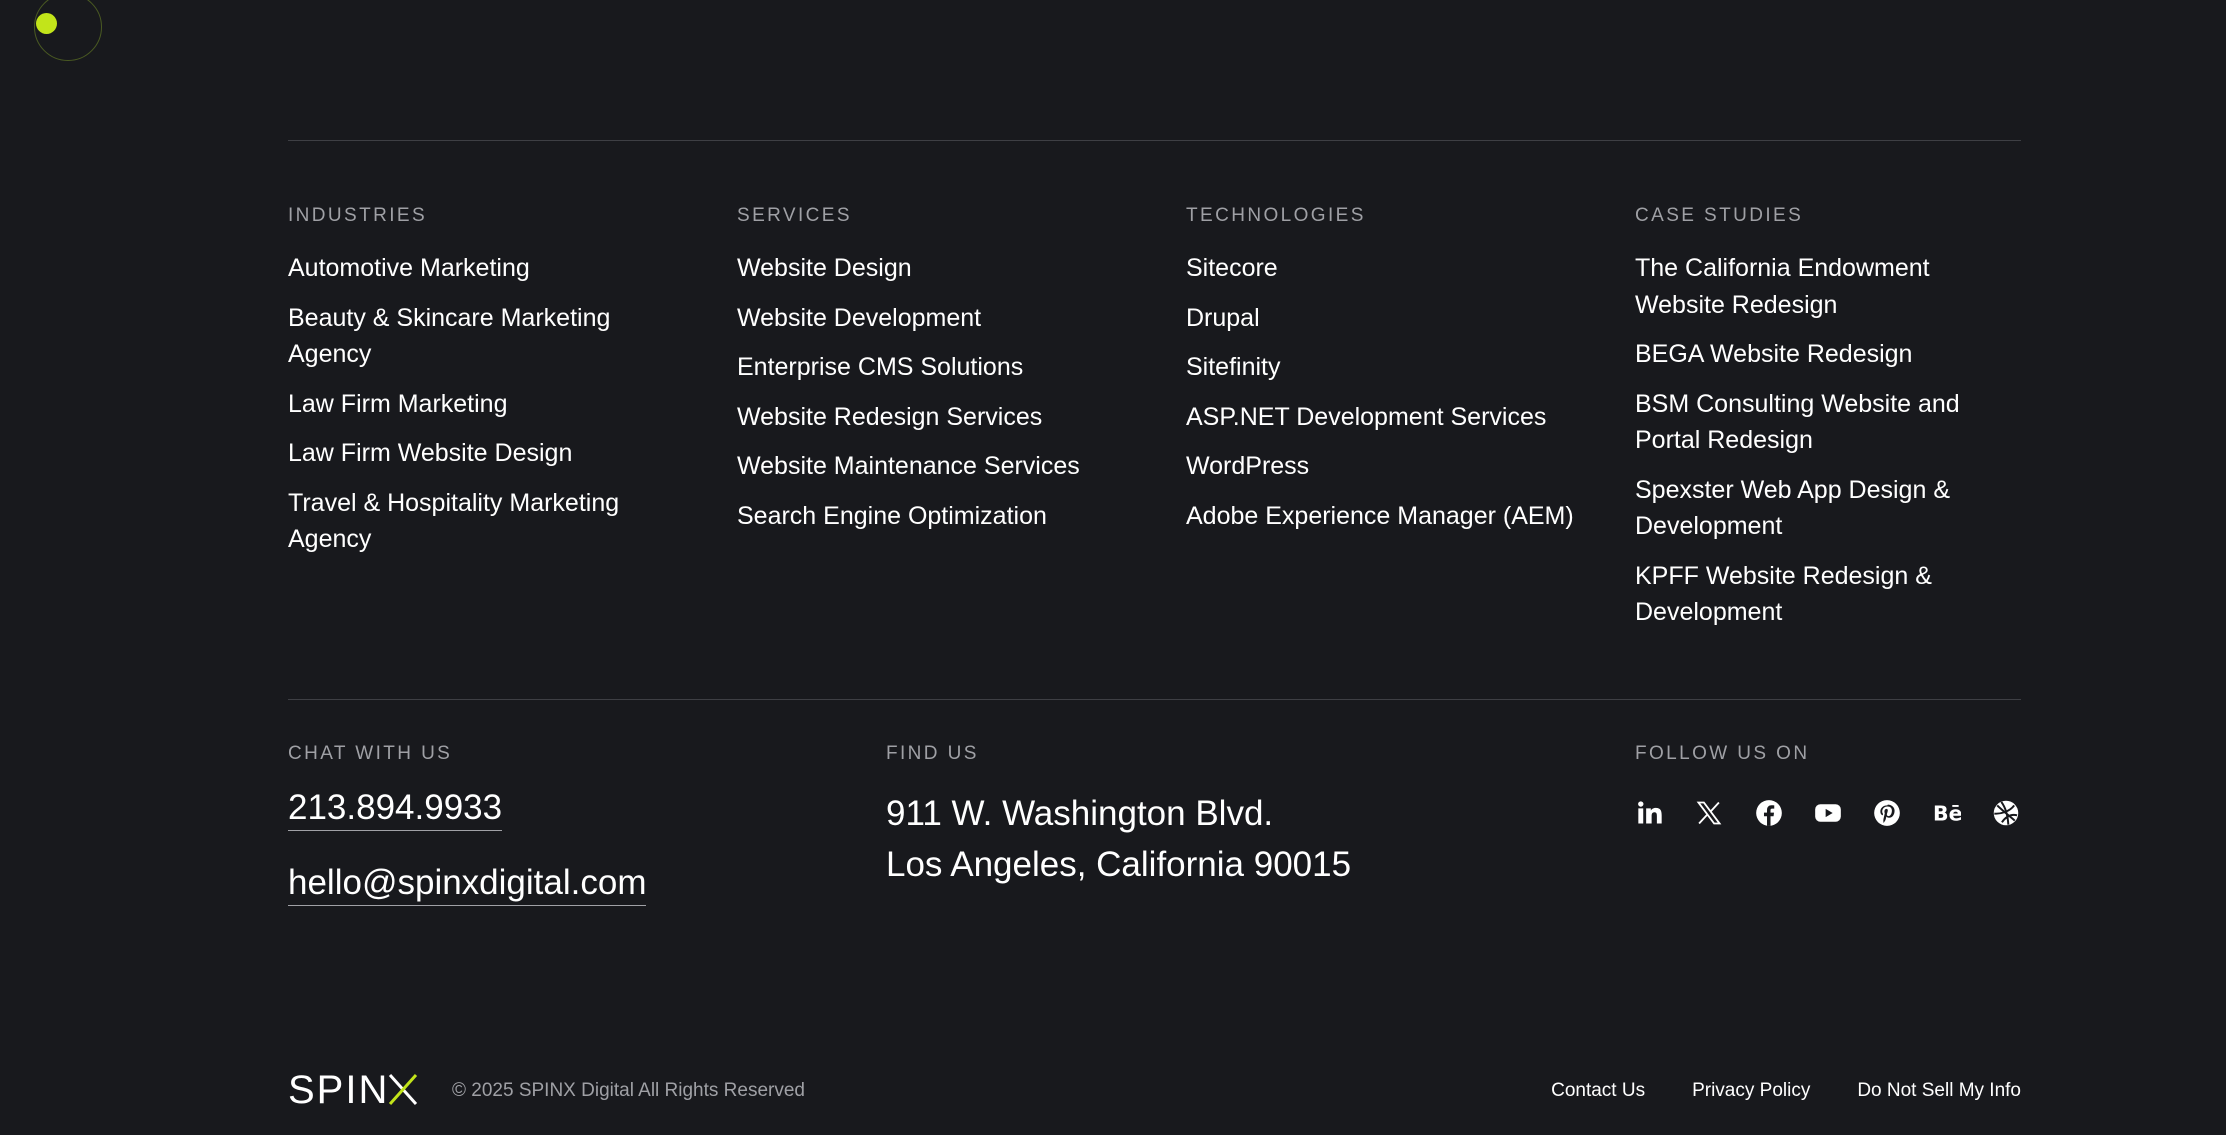  What do you see at coordinates (488, 268) in the screenshot?
I see `industries-link: Automotive Marketing` at bounding box center [488, 268].